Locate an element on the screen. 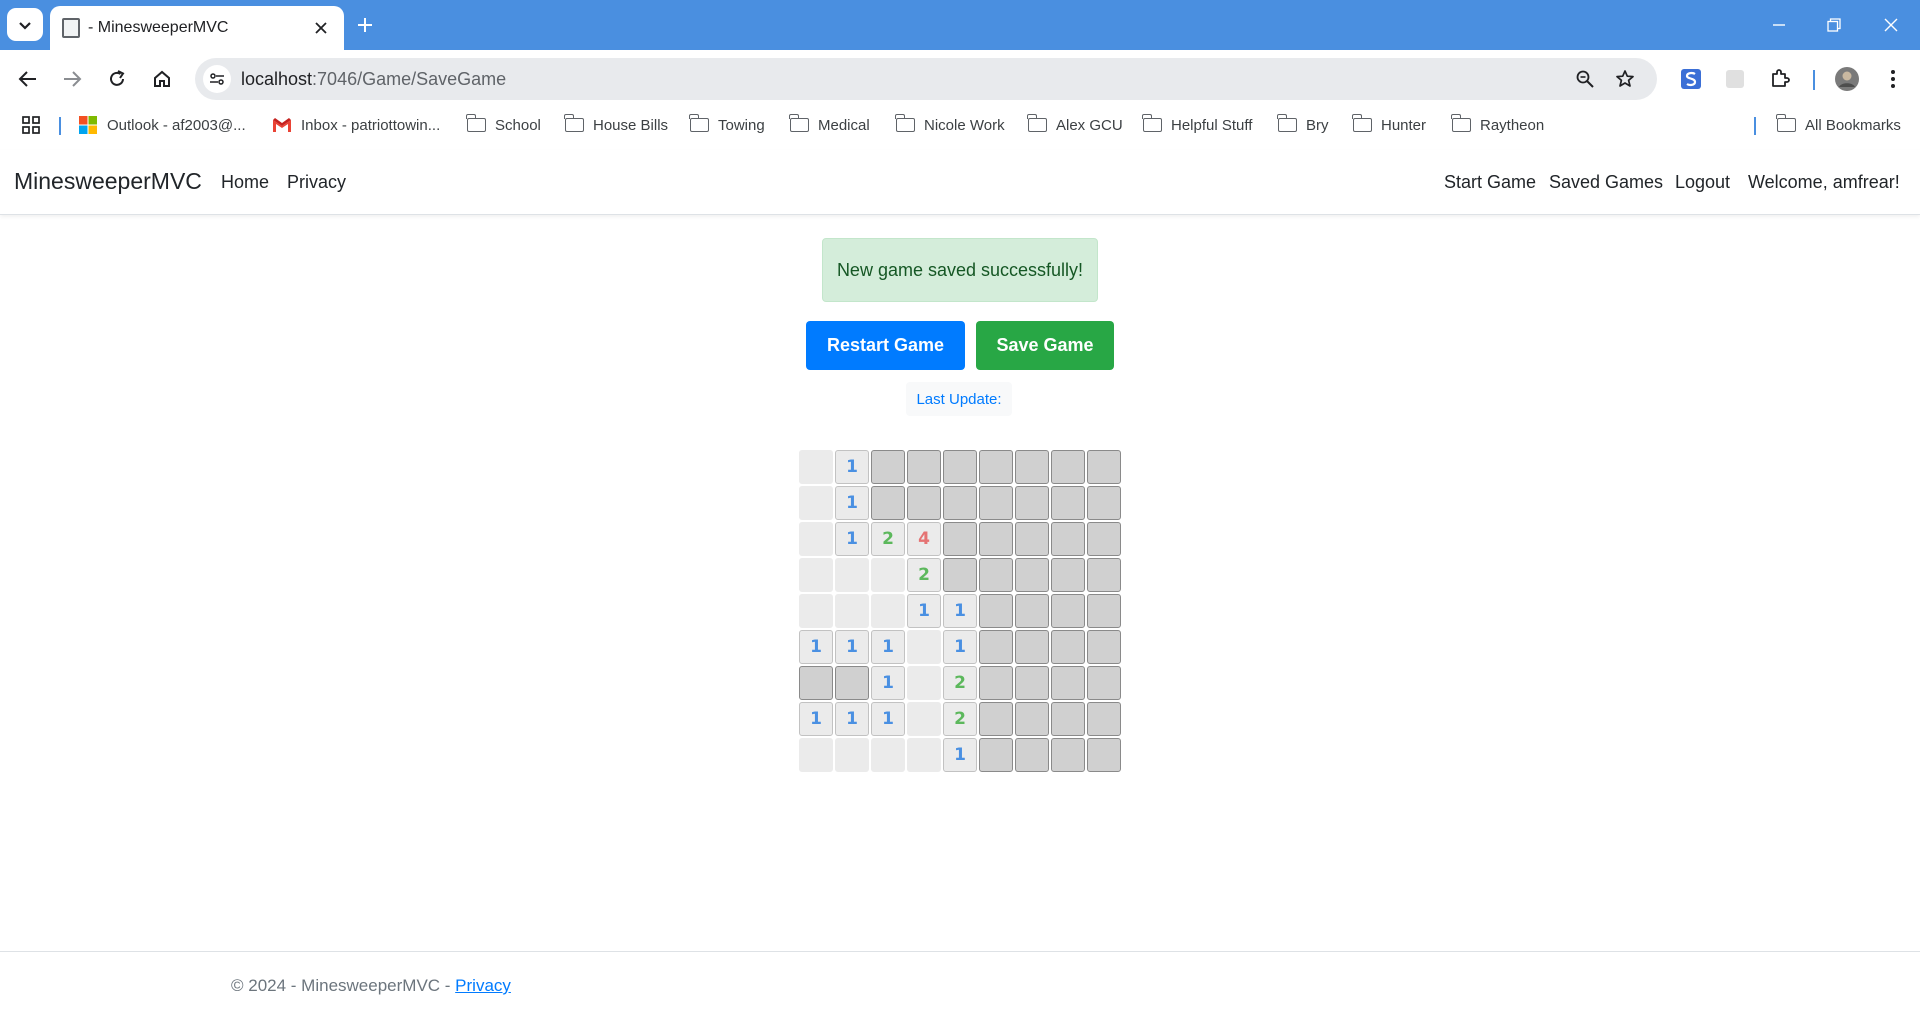  tab-search-button is located at coordinates (25, 24).